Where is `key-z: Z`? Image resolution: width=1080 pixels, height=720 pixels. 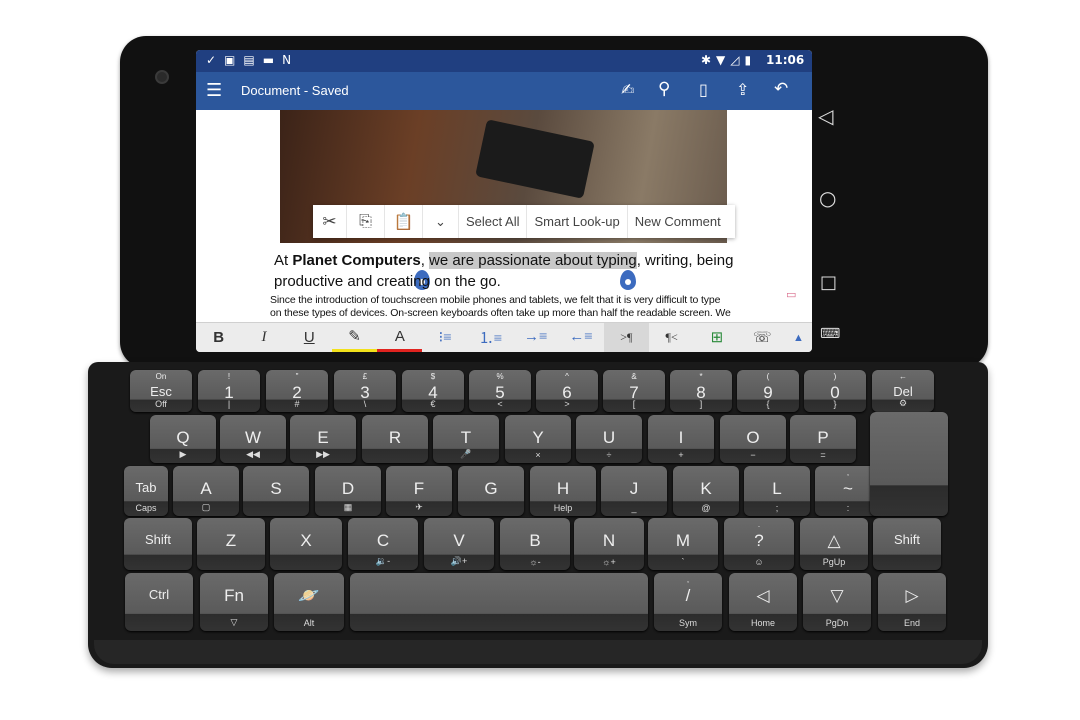 key-z: Z is located at coordinates (231, 544).